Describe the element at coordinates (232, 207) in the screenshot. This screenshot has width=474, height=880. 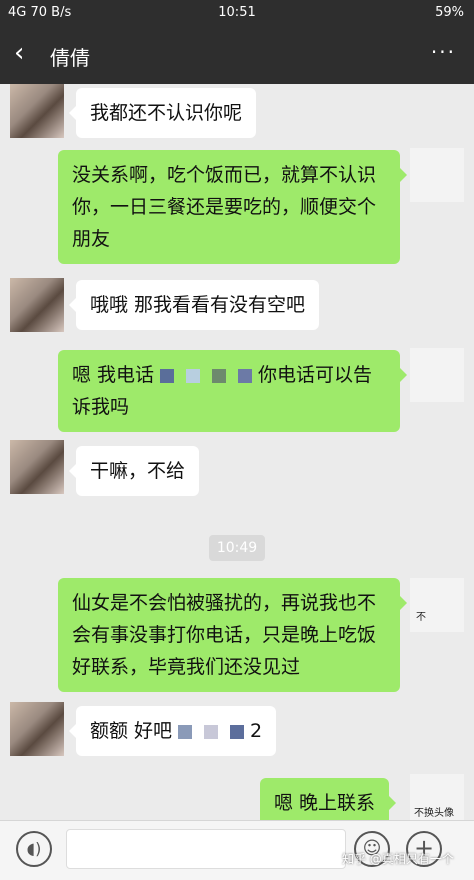
I see `message-bubble: 没关系啊，吃个饭而已，就算不认识你，一日三餐还是要吃的，顺便交个朋友` at that location.